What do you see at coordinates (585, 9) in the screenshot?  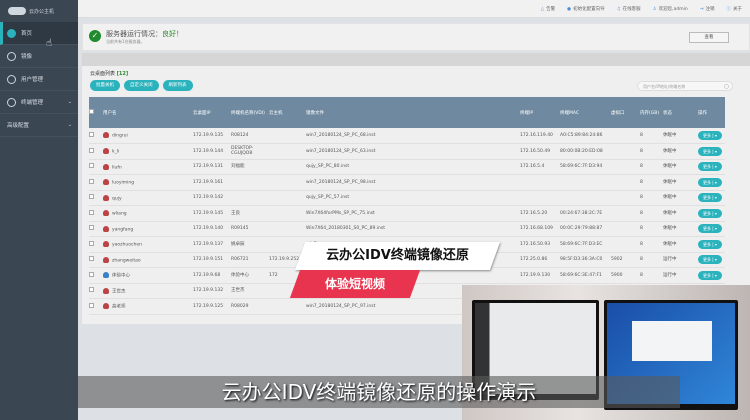 I see `wizard-link: ● 初始化配置向导` at bounding box center [585, 9].